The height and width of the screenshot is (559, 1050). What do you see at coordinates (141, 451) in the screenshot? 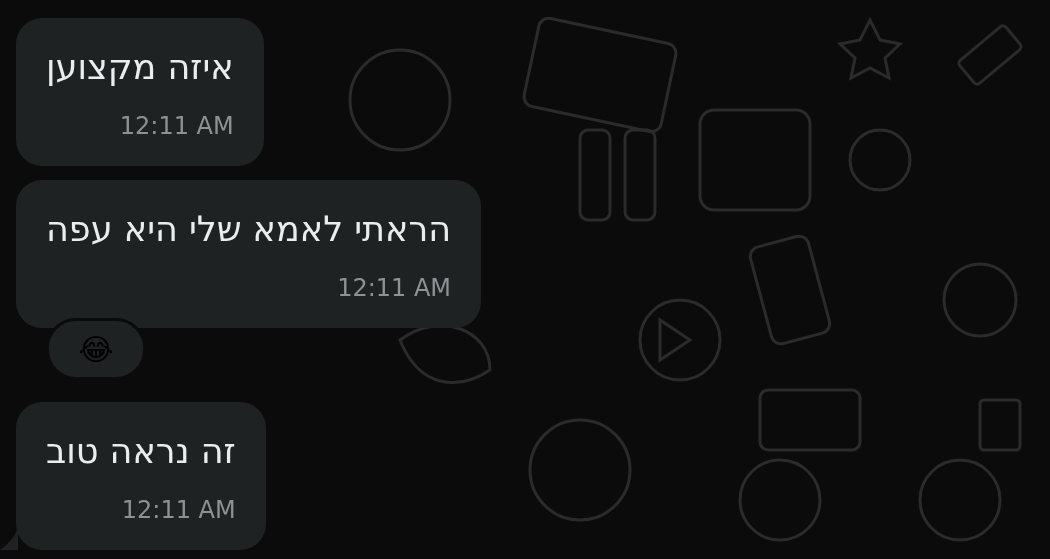
I see `message-text: זה נראה טוב` at bounding box center [141, 451].